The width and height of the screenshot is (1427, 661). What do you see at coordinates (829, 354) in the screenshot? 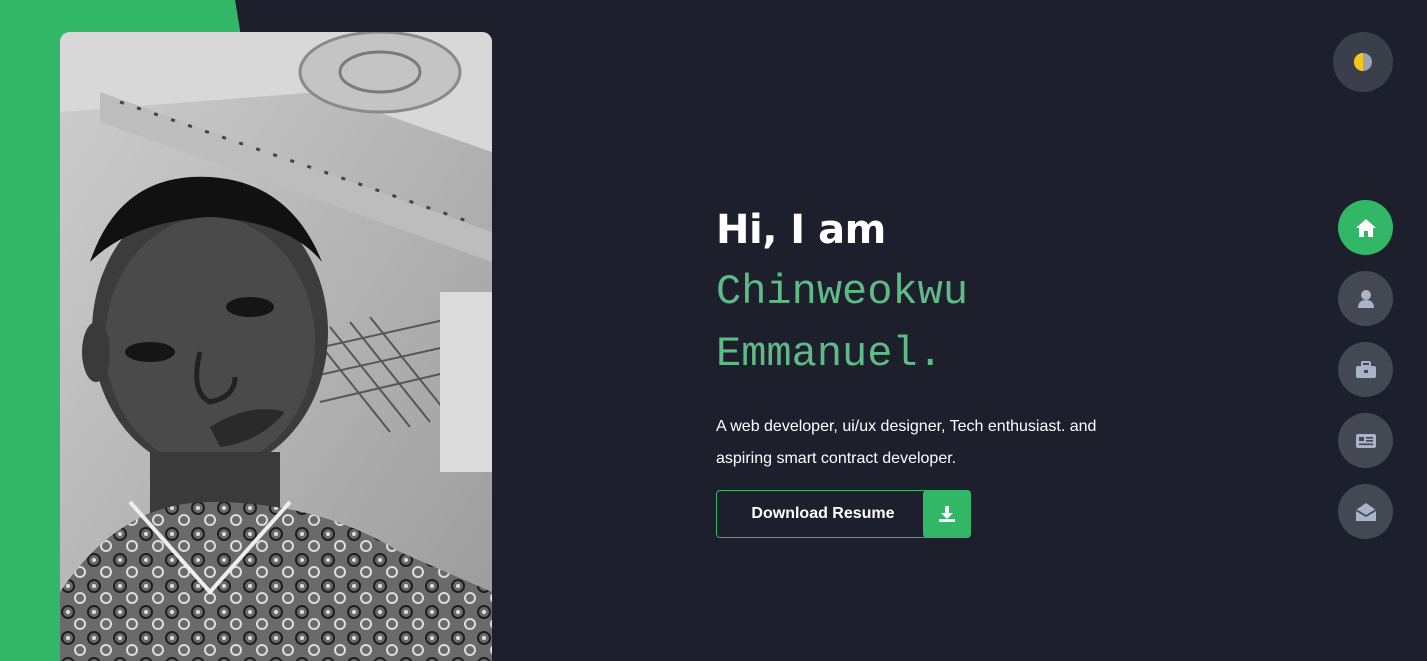
I see `hero-name-line2: Emmanuel.` at bounding box center [829, 354].